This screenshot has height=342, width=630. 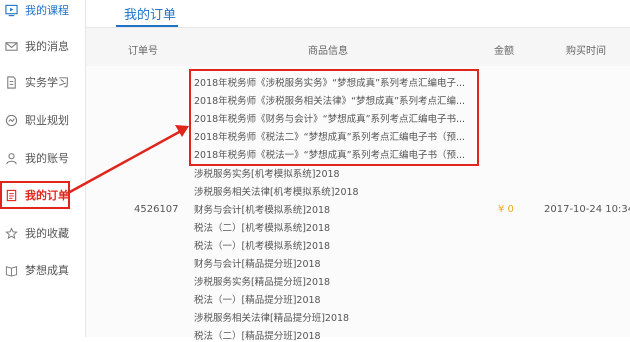 What do you see at coordinates (128, 160) in the screenshot?
I see `annotation-arrow` at bounding box center [128, 160].